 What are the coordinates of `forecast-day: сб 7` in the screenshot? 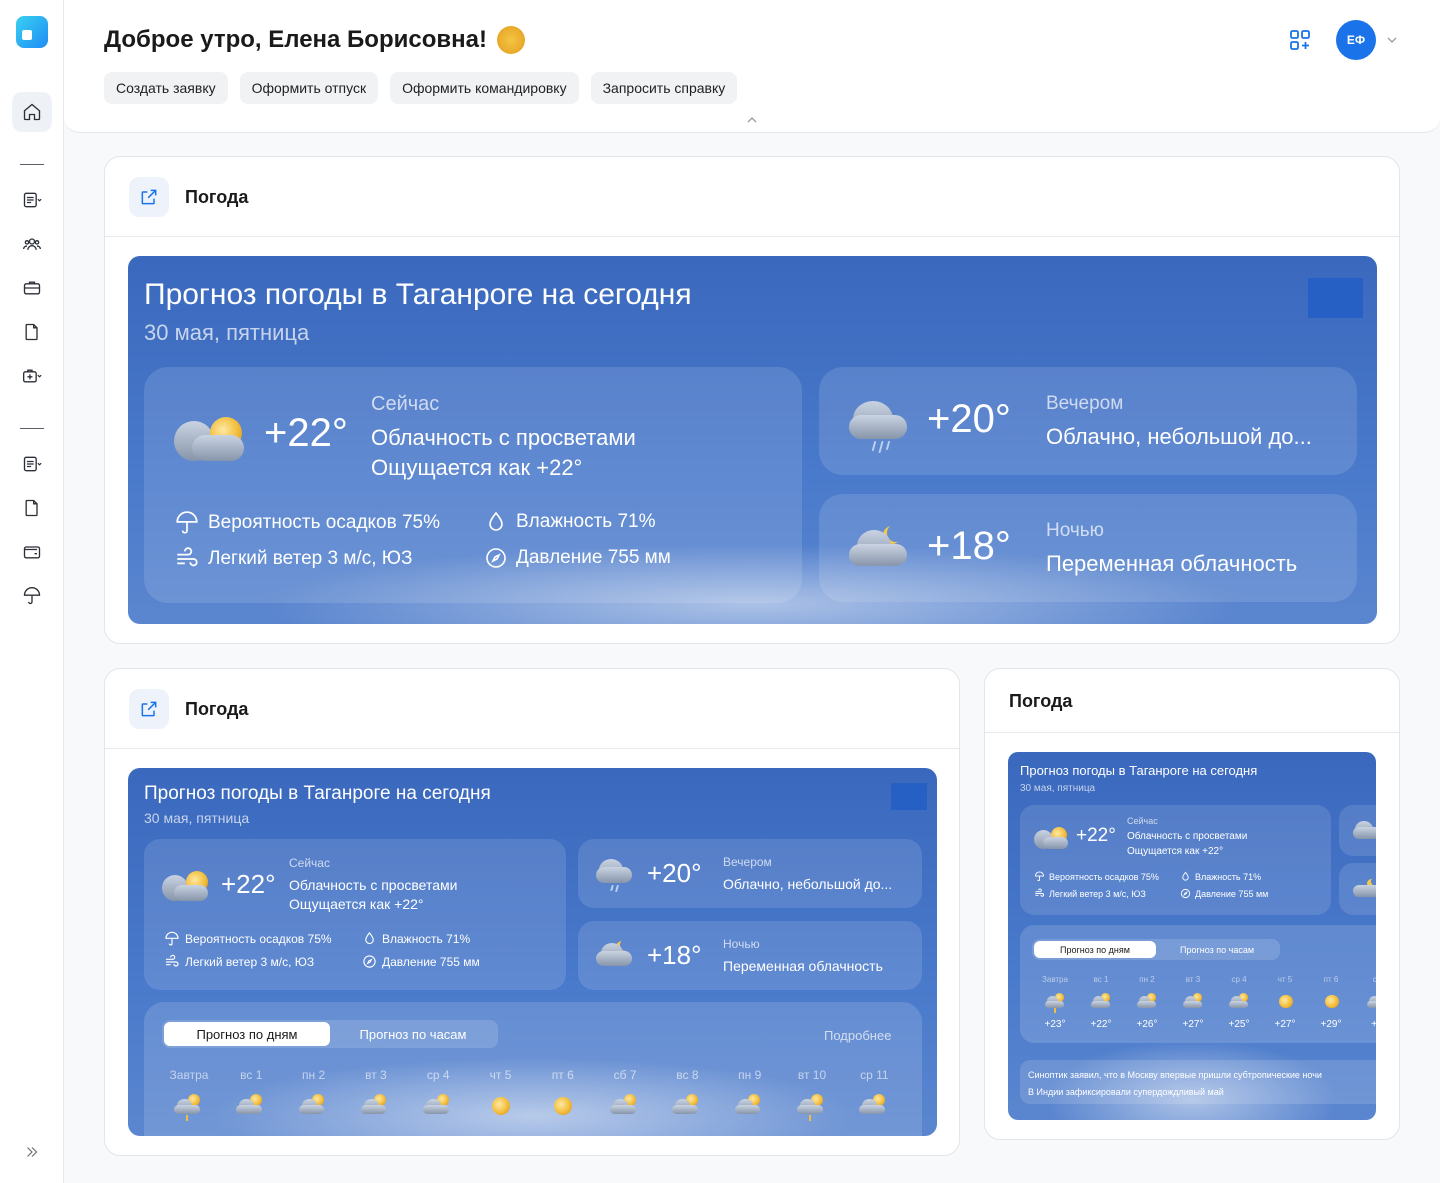 It's located at (625, 1102).